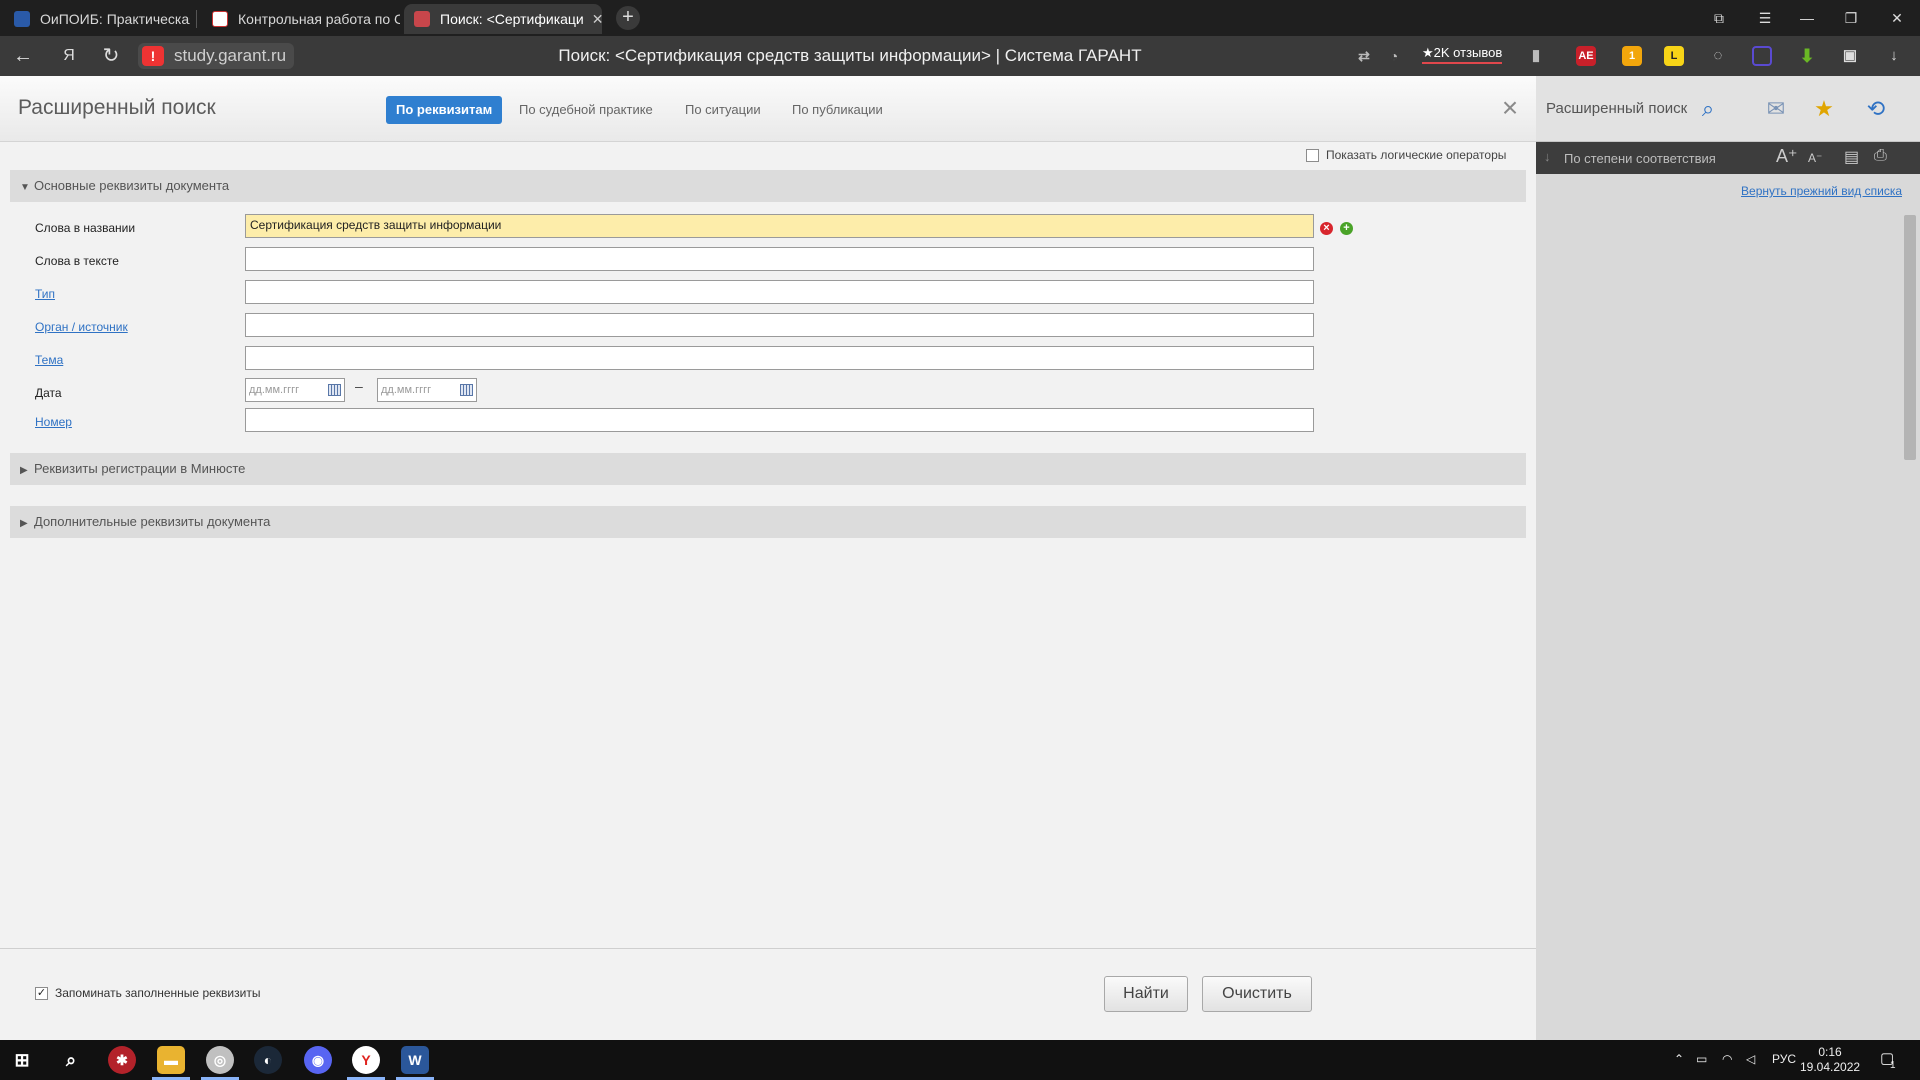  What do you see at coordinates (25, 187) in the screenshot?
I see `expanded-triangle-icon: ▼` at bounding box center [25, 187].